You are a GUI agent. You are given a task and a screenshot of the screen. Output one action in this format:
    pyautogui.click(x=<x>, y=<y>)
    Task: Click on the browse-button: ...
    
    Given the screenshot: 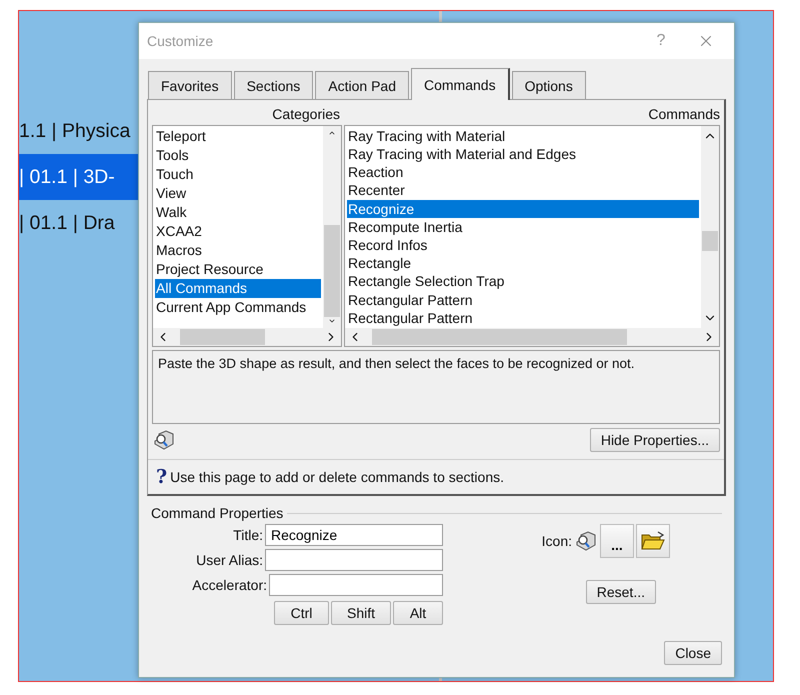 What is the action you would take?
    pyautogui.click(x=617, y=541)
    